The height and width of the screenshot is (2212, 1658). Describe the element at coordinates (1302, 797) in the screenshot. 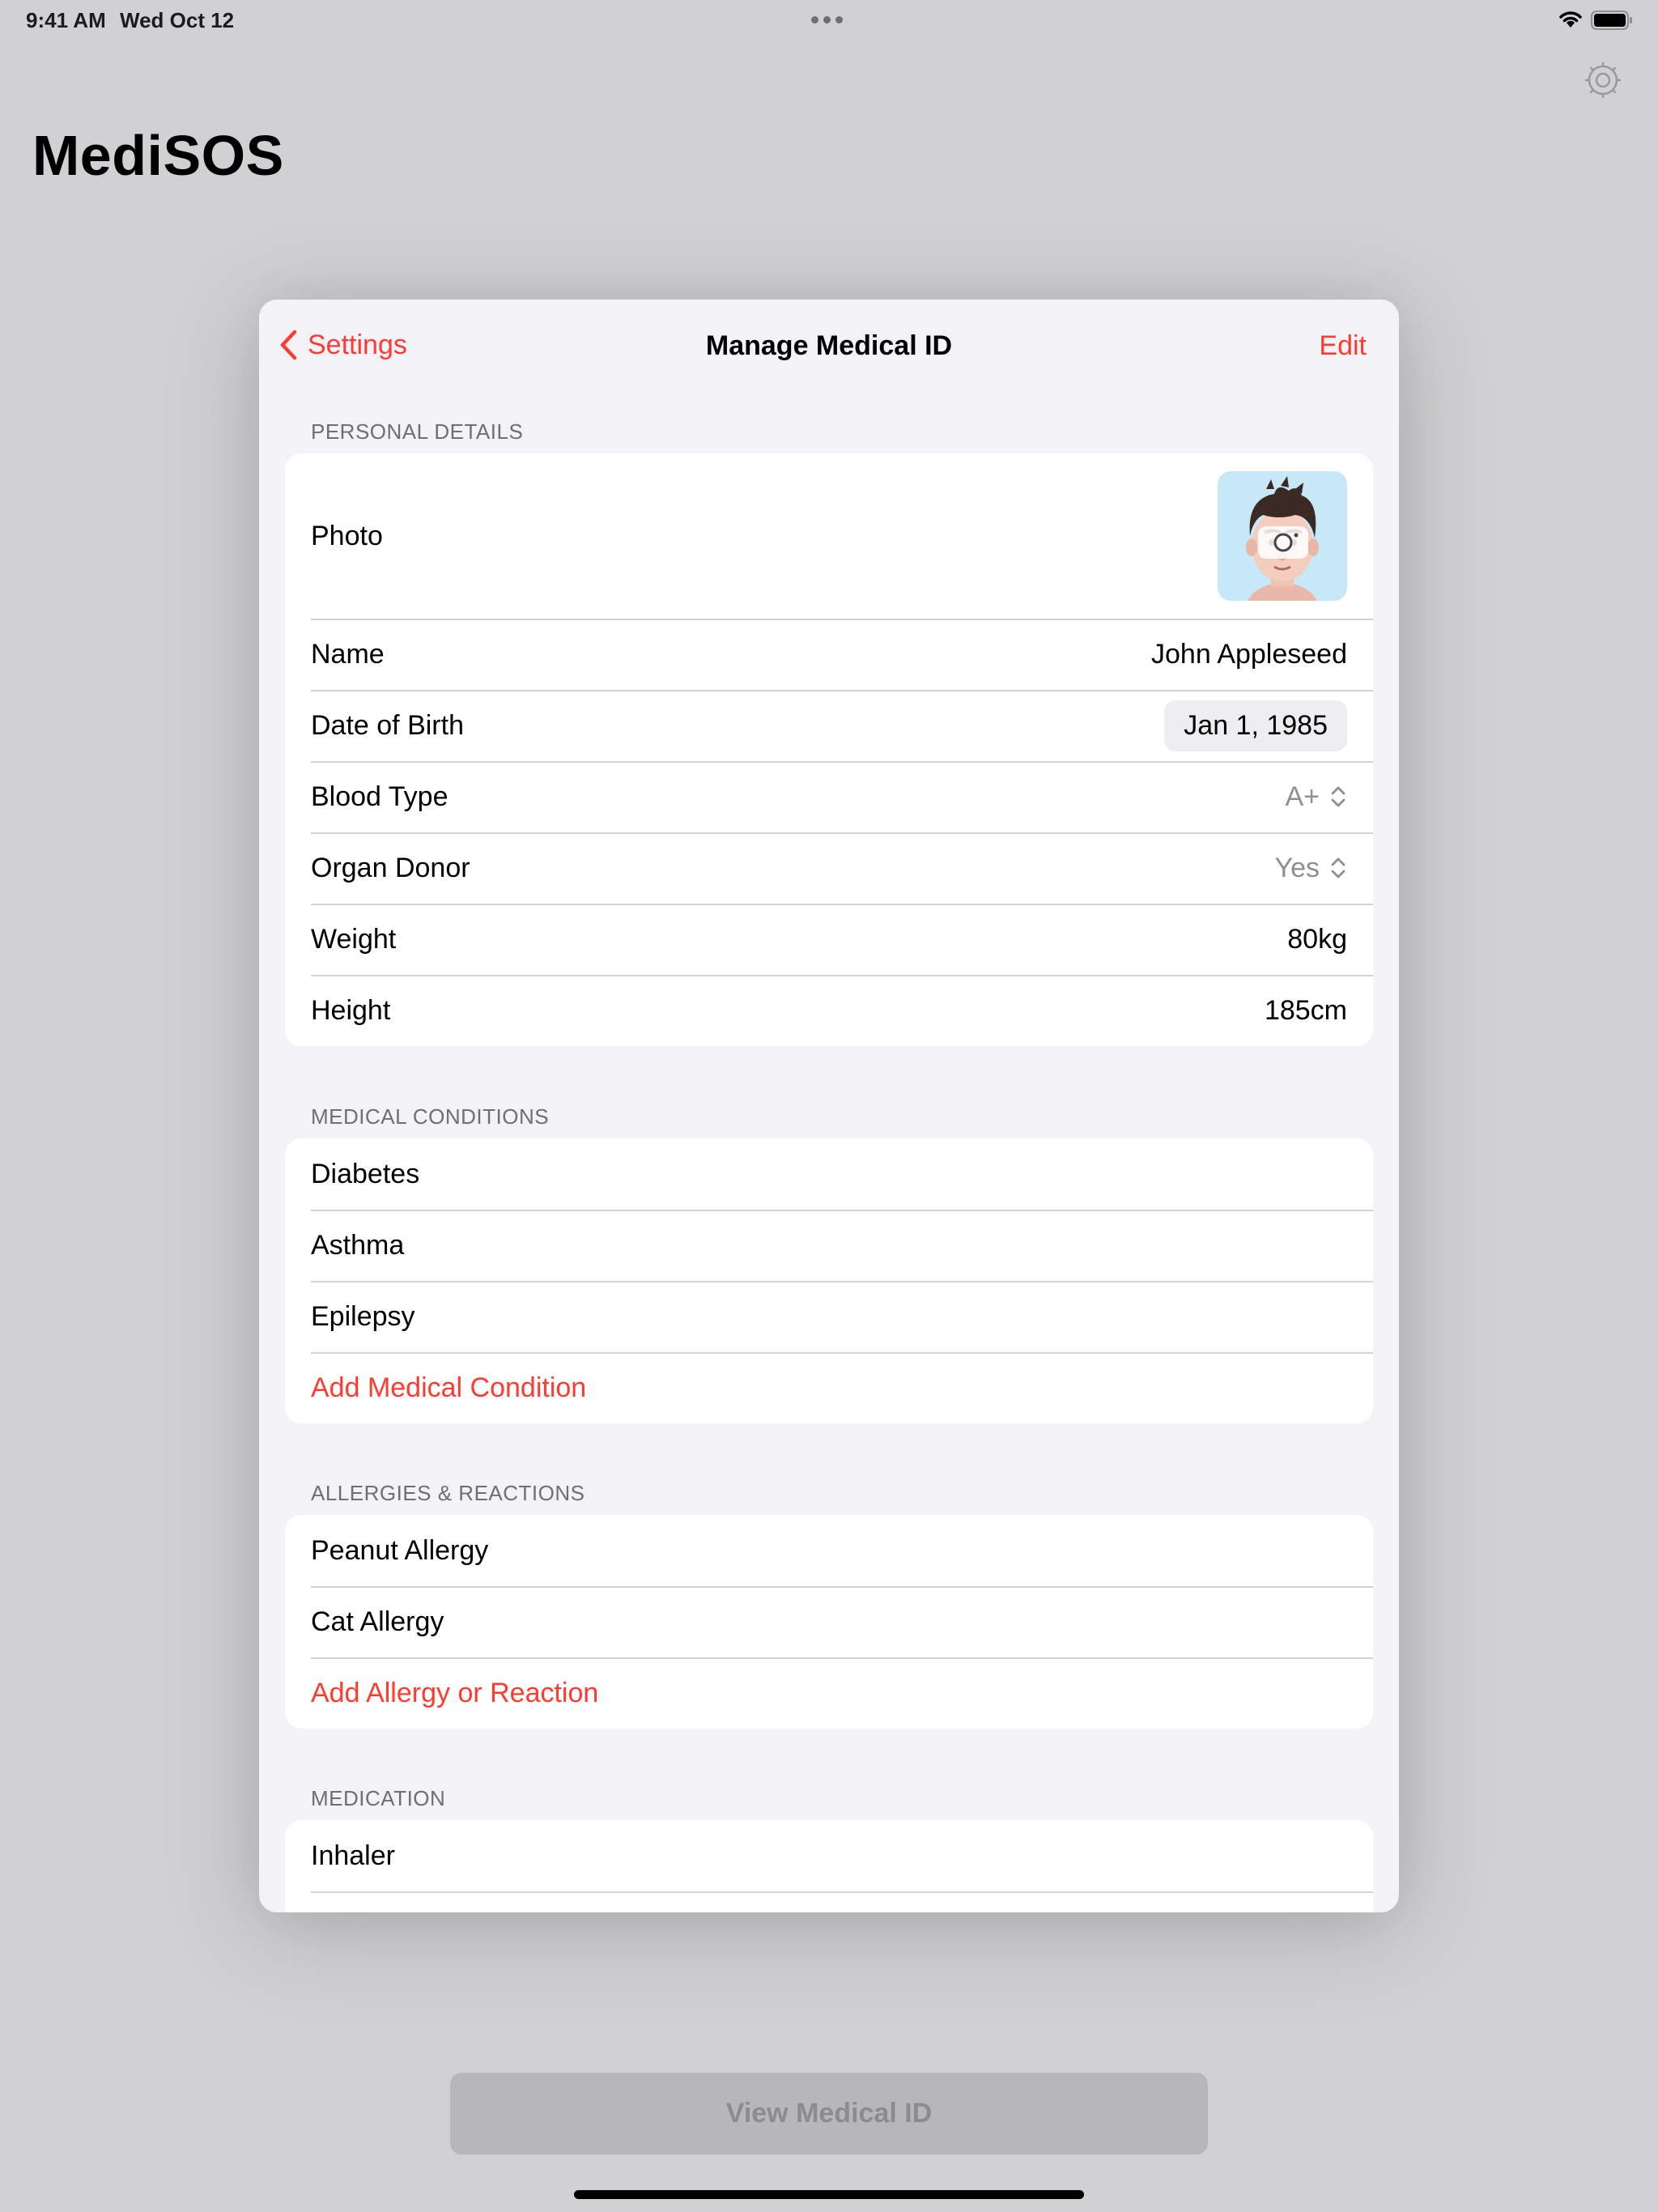

I see `blood-type-value: A+` at that location.